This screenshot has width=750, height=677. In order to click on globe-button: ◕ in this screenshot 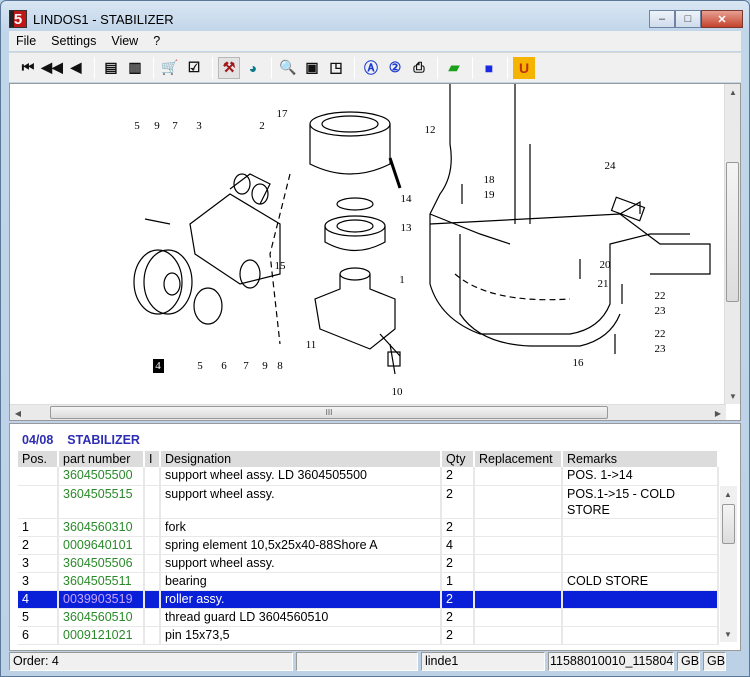, I will do `click(253, 68)`.